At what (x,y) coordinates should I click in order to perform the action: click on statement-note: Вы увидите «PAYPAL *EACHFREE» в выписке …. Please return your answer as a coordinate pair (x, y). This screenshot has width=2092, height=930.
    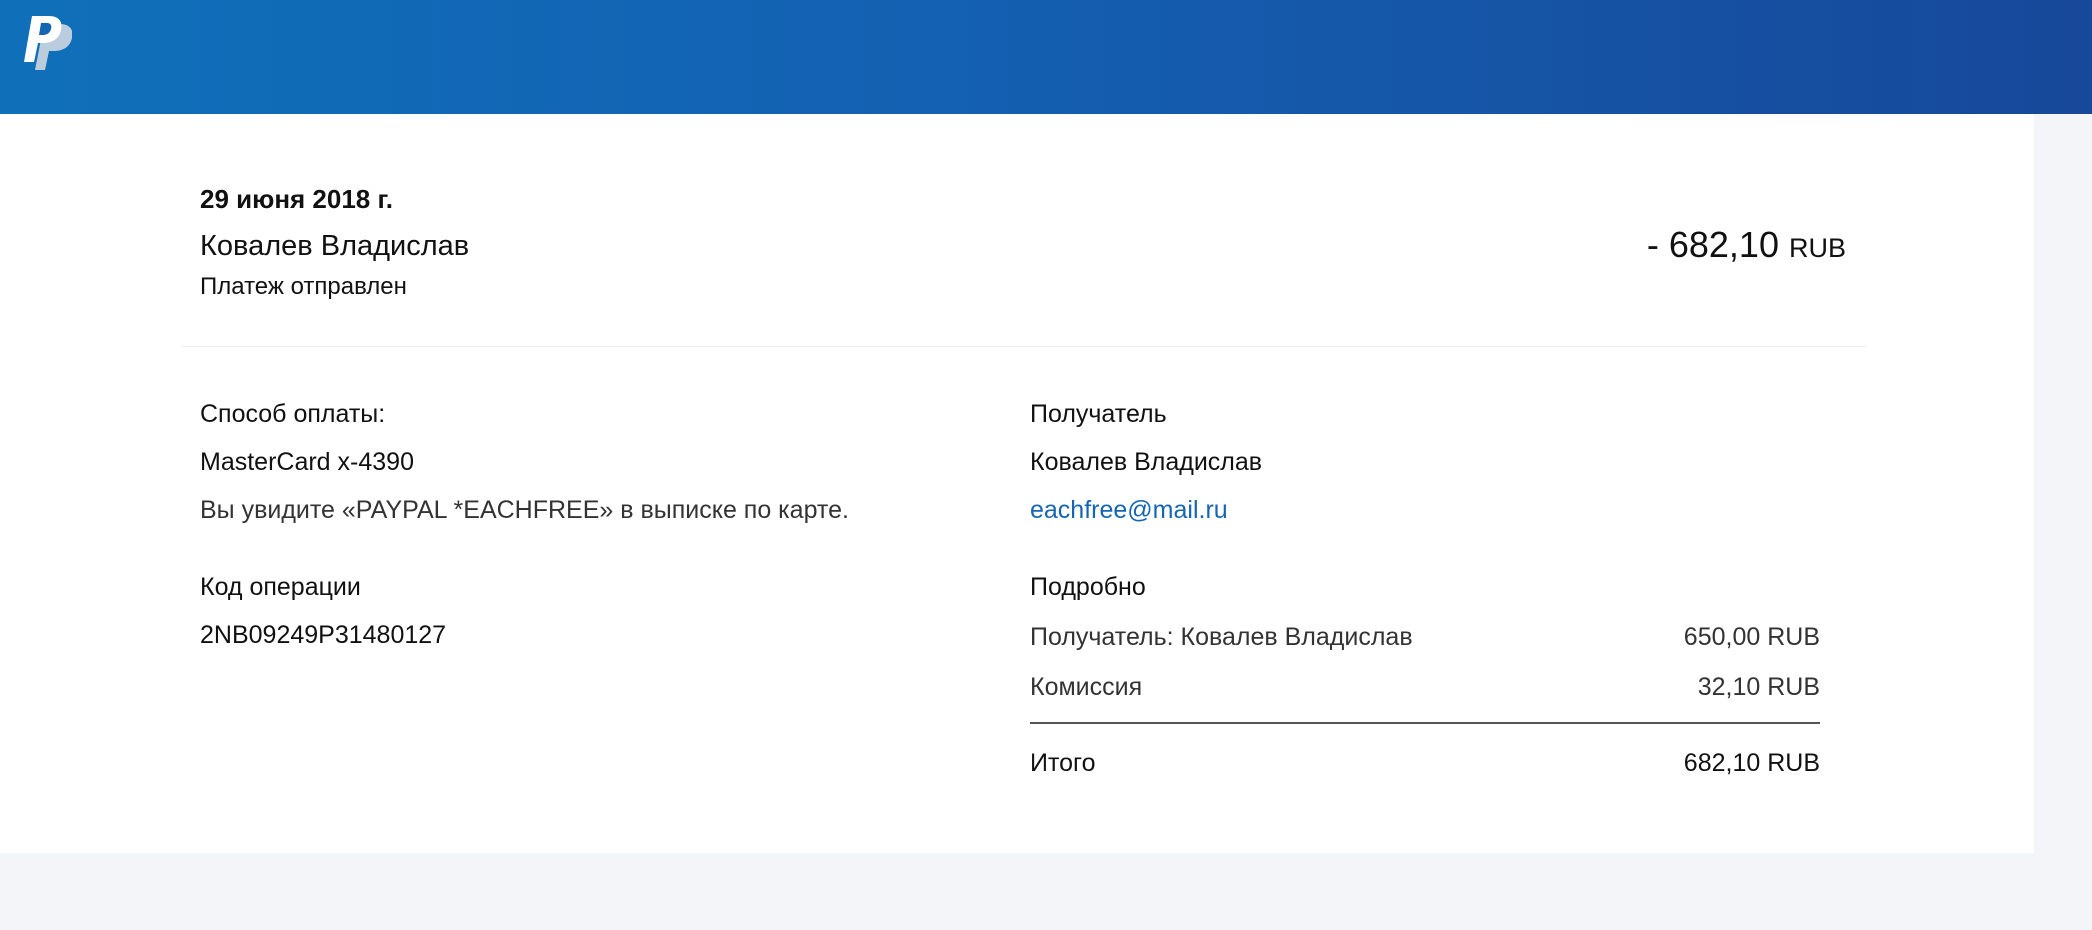
    Looking at the image, I should click on (524, 510).